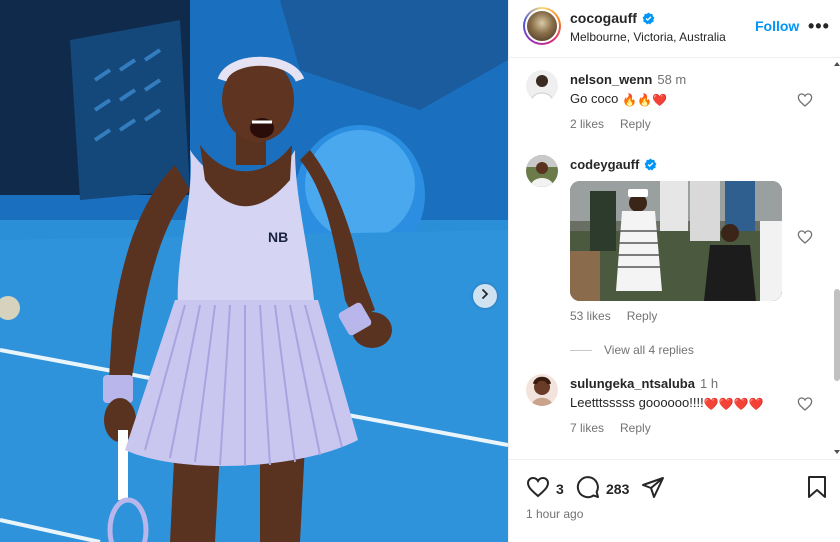  Describe the element at coordinates (632, 350) in the screenshot. I see `view-replies-button: View all 4 replies` at that location.